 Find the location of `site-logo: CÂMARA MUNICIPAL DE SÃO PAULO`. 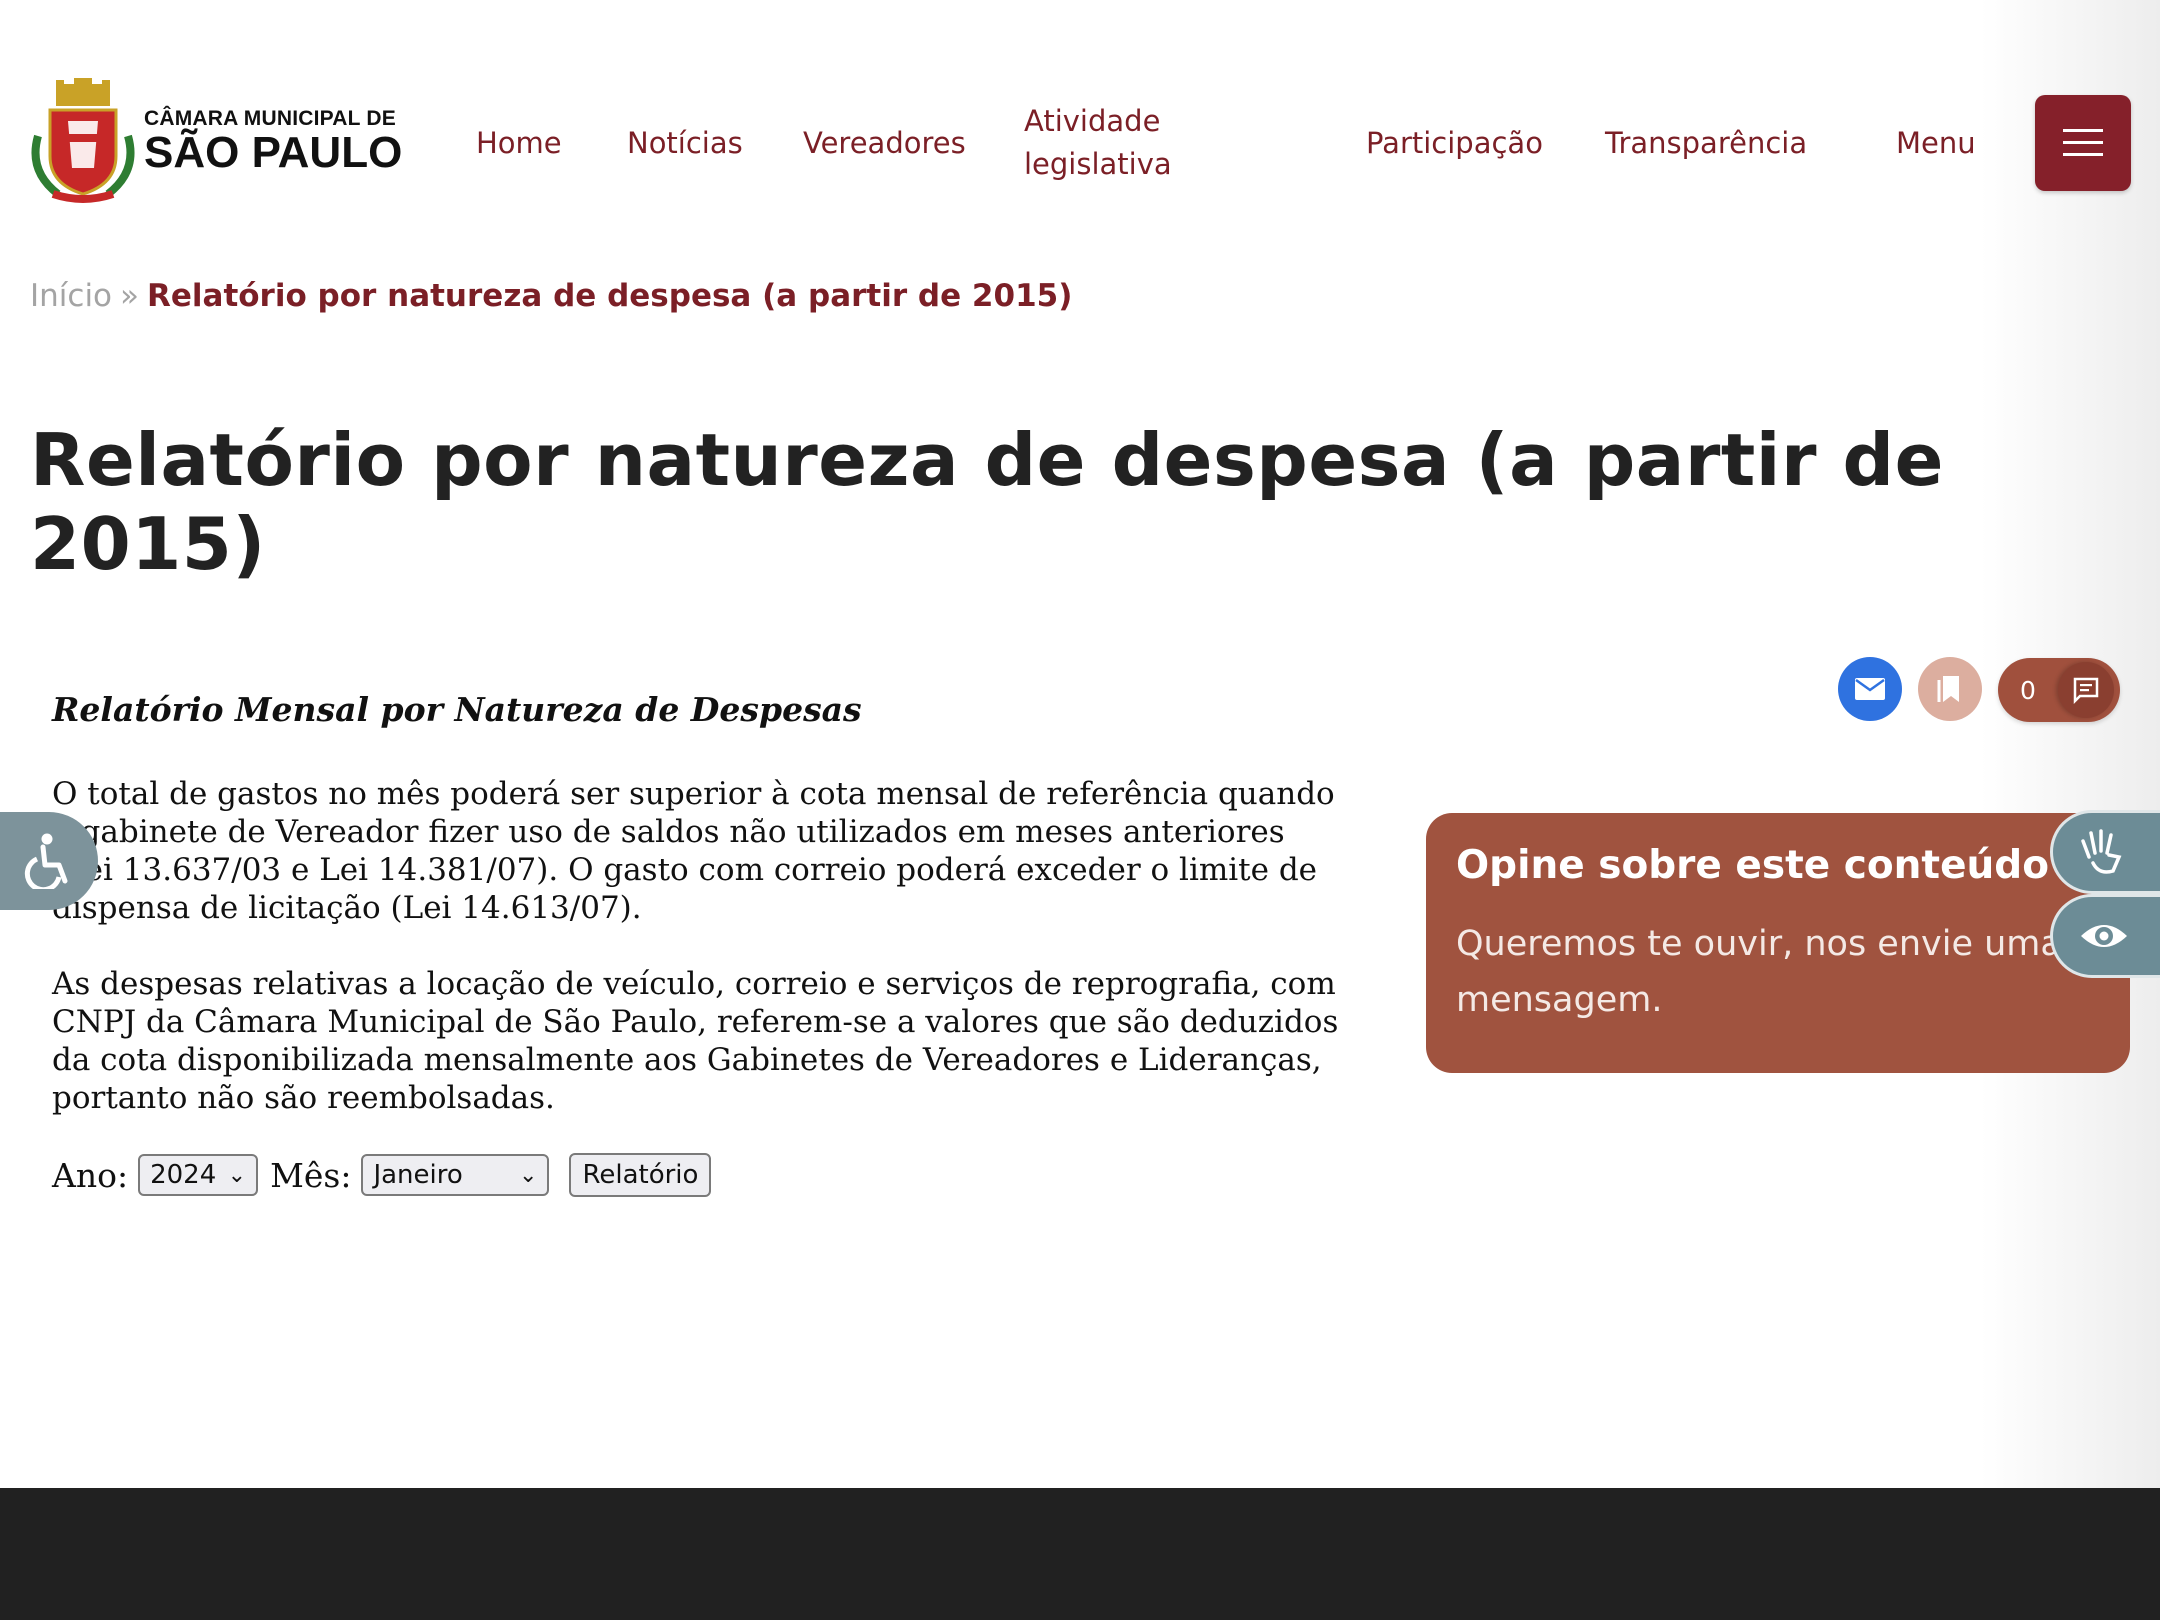

site-logo: CÂMARA MUNICIPAL DE SÃO PAULO is located at coordinates (215, 141).